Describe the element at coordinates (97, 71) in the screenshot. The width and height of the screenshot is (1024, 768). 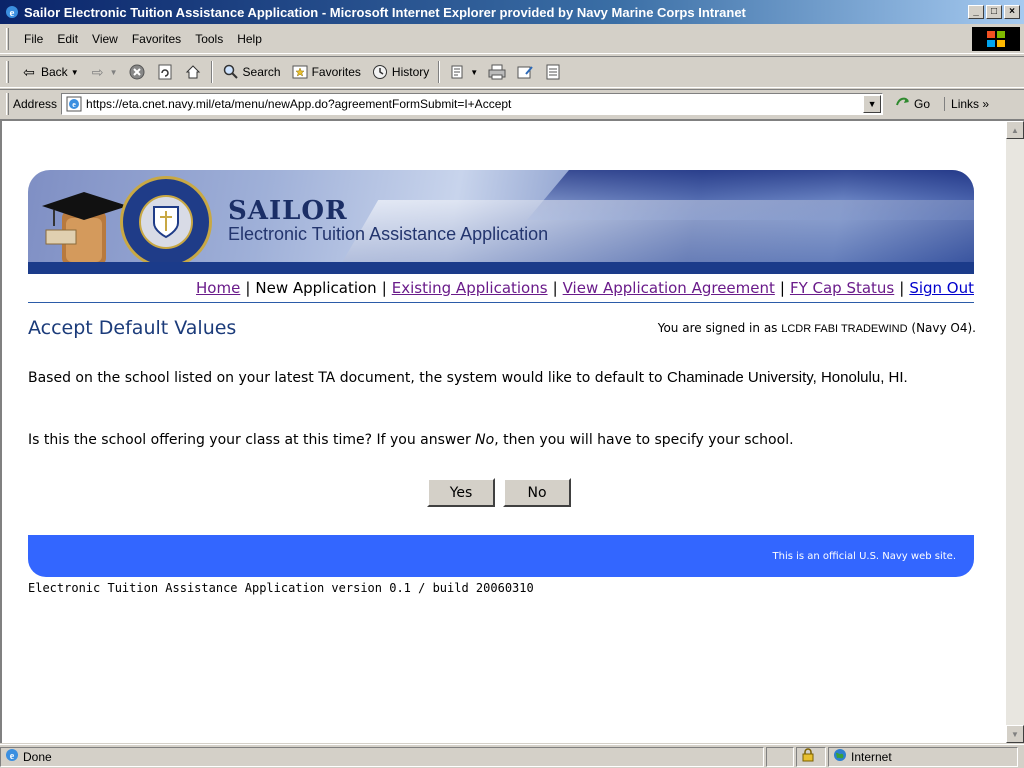
I see `forward-arrow-icon: ⇨` at that location.